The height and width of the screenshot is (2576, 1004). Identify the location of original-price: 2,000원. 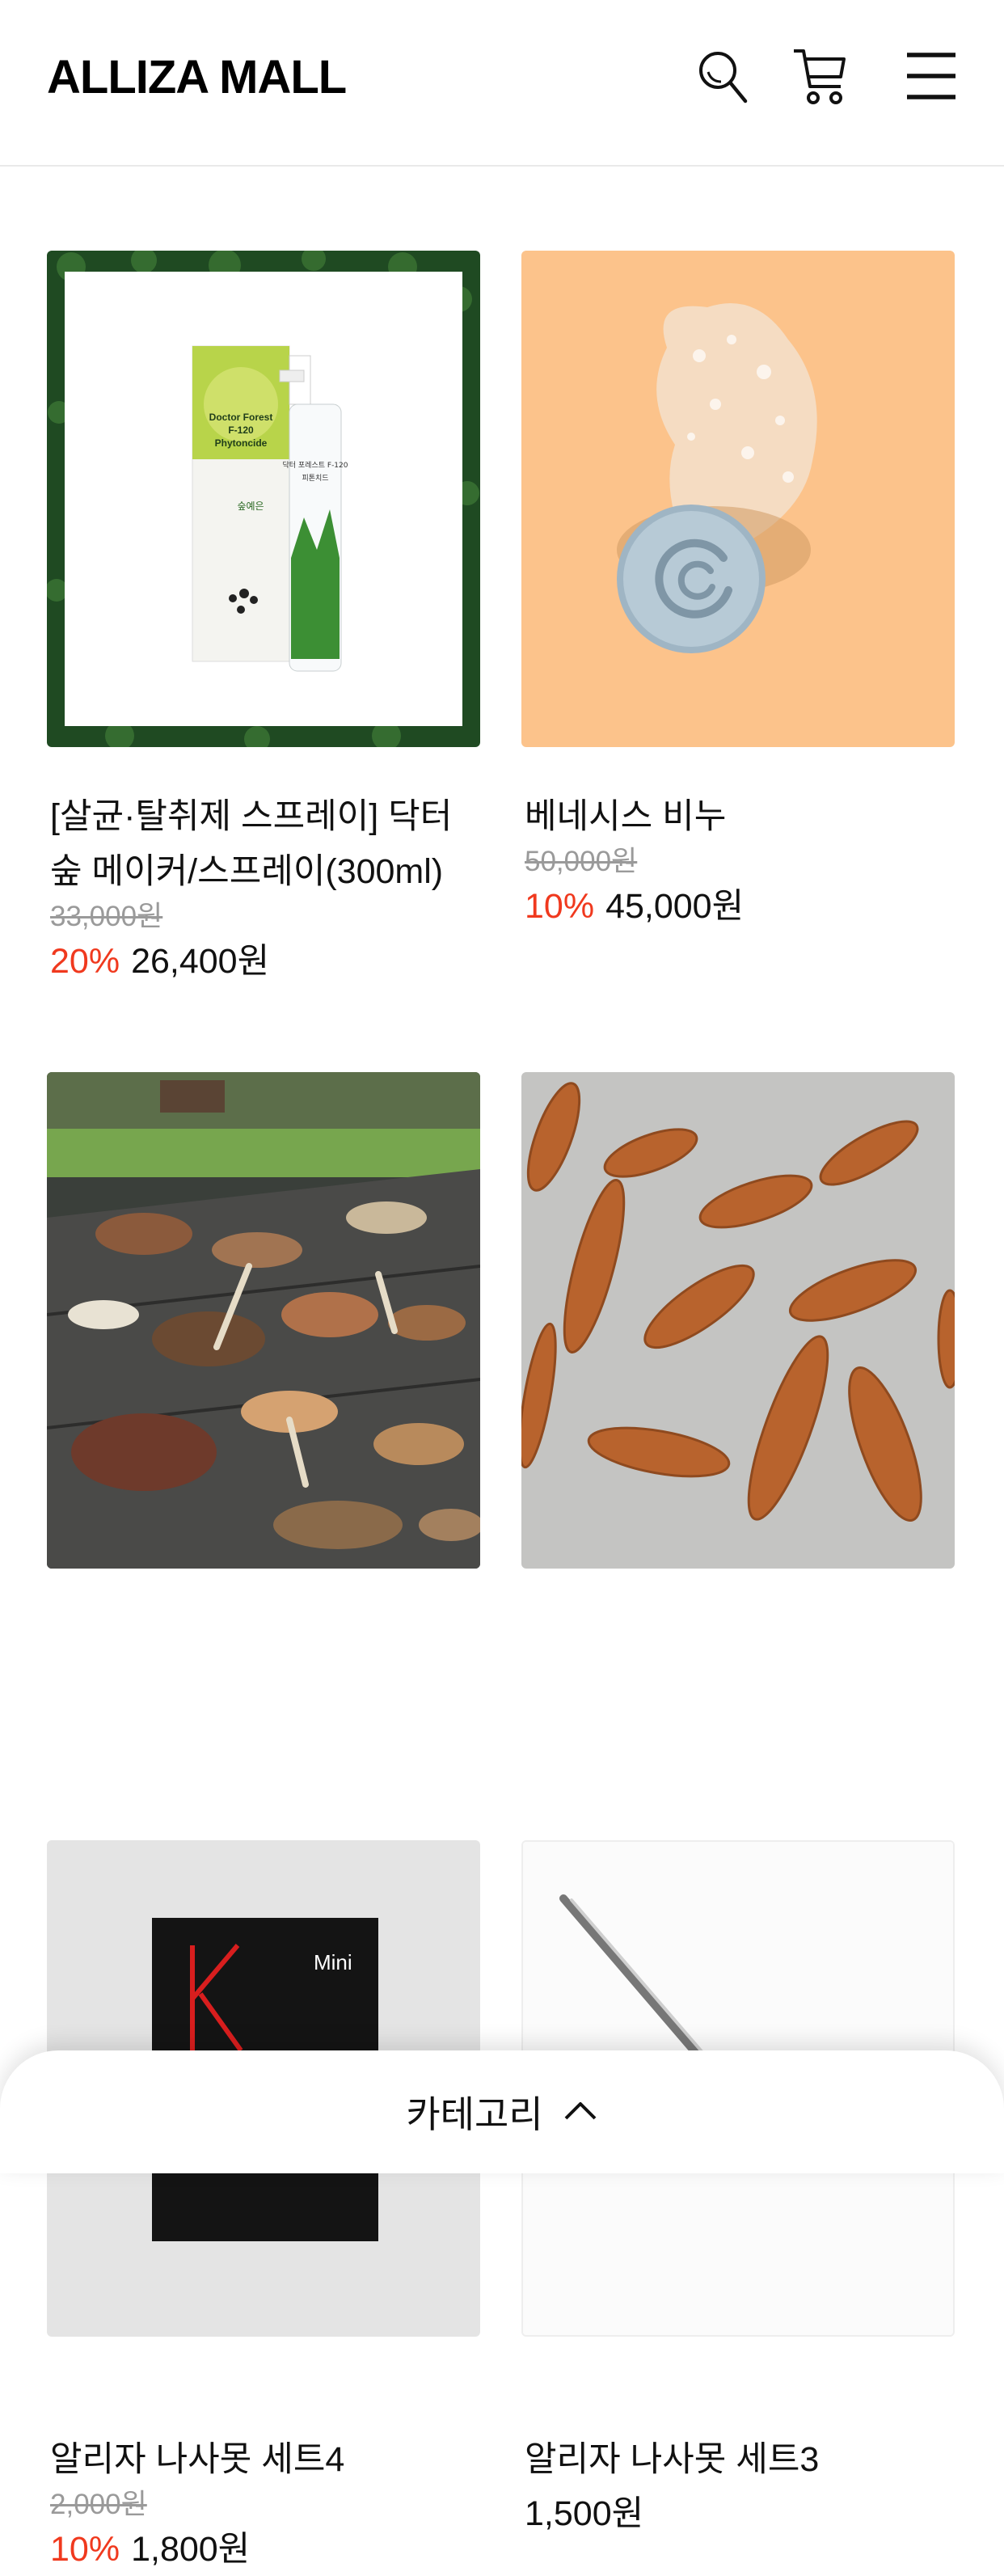
(98, 2504).